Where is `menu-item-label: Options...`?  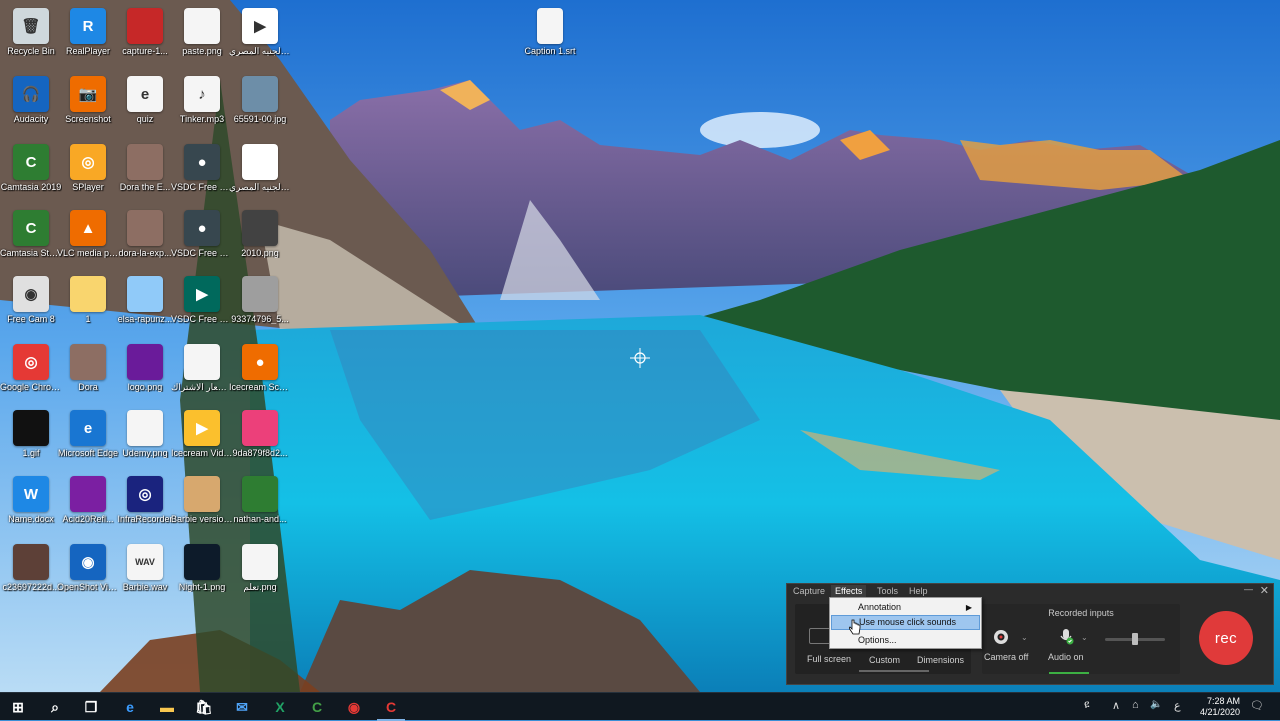
menu-item-label: Options... is located at coordinates (877, 640).